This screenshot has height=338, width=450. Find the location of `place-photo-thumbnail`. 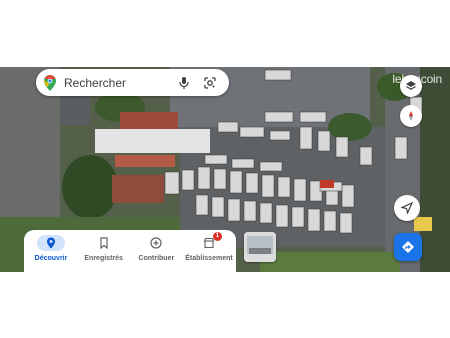

place-photo-thumbnail is located at coordinates (260, 247).